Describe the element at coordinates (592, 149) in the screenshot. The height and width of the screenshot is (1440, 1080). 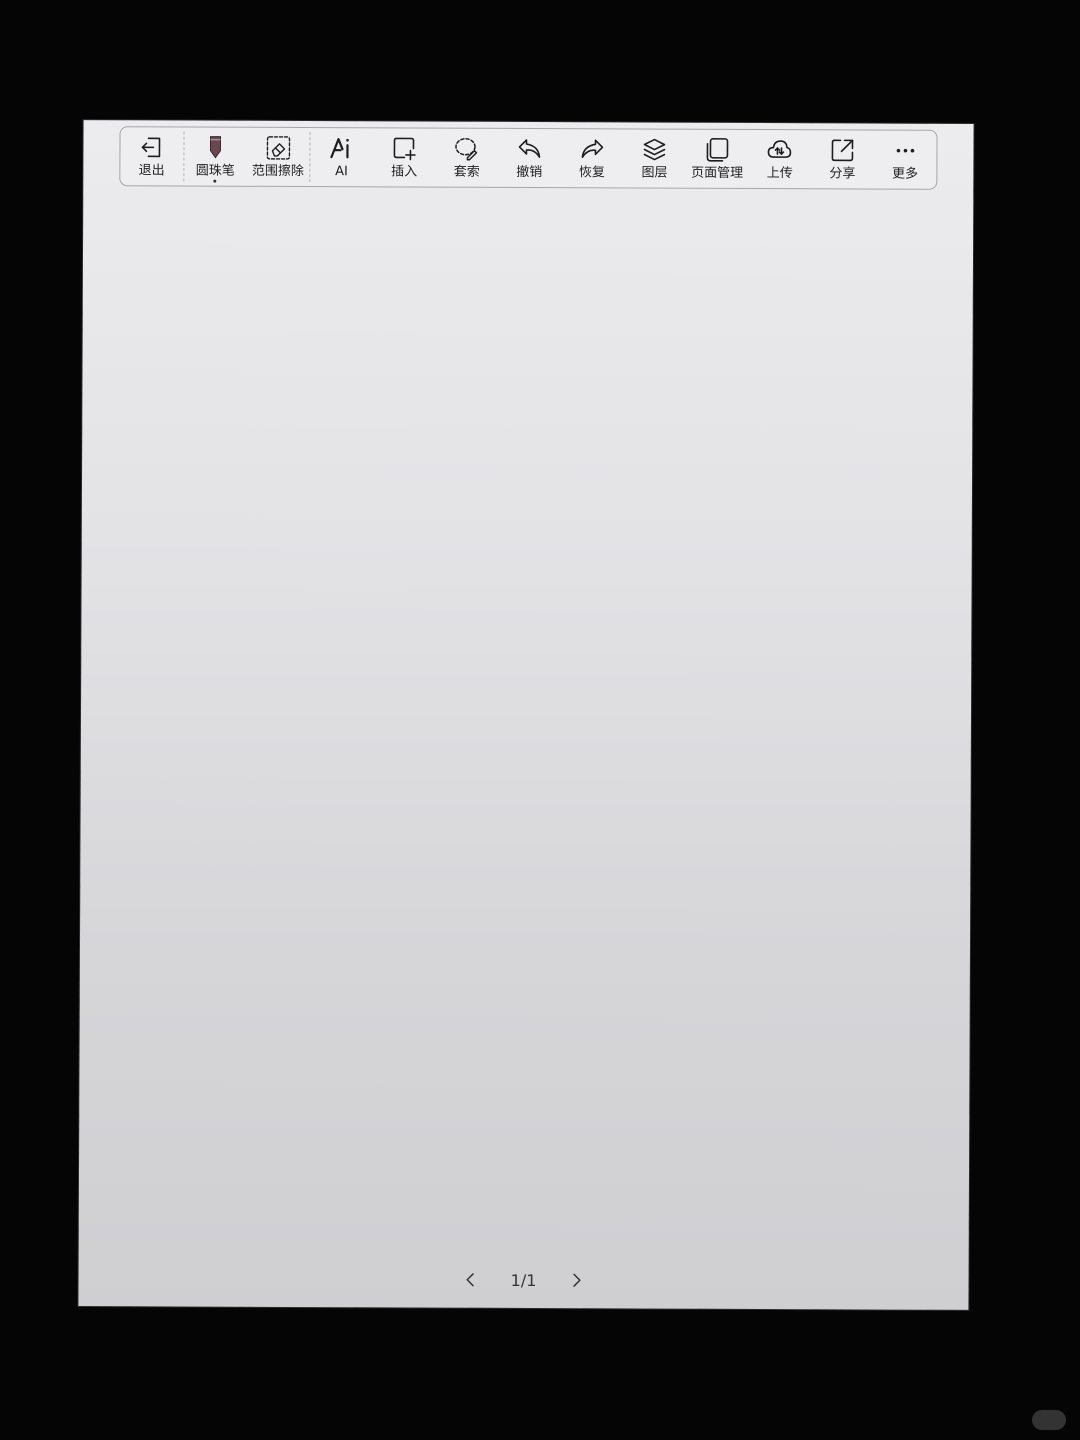
I see `redo-icon` at that location.